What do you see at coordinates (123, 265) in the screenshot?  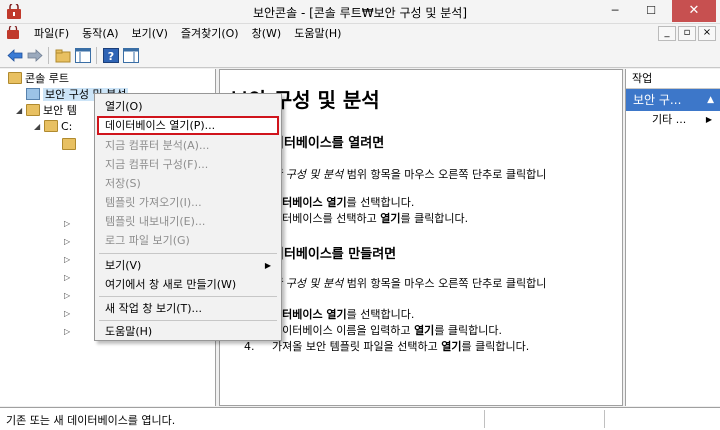 I see `ctx-view-label: 보기(V)` at bounding box center [123, 265].